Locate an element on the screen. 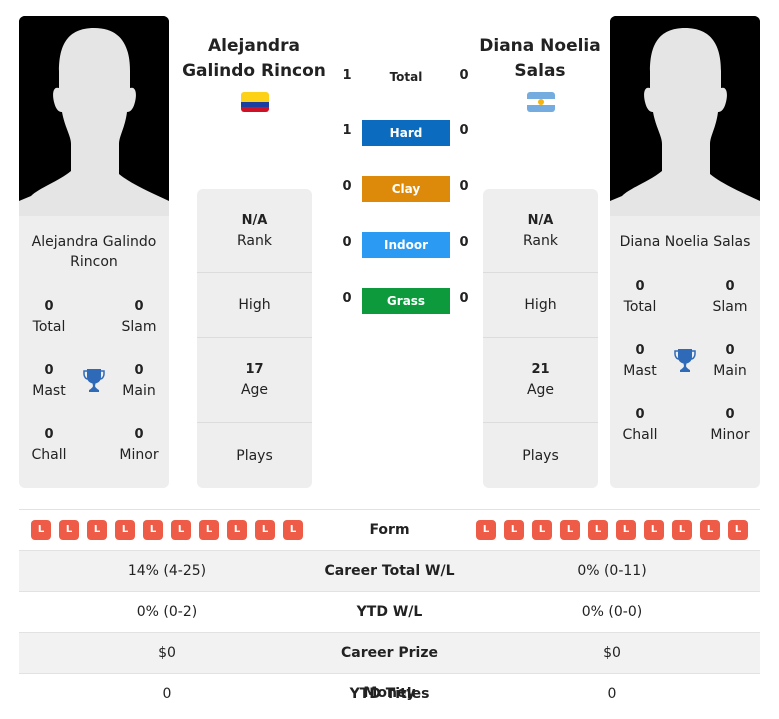  argentina-flag-icon is located at coordinates (541, 102).